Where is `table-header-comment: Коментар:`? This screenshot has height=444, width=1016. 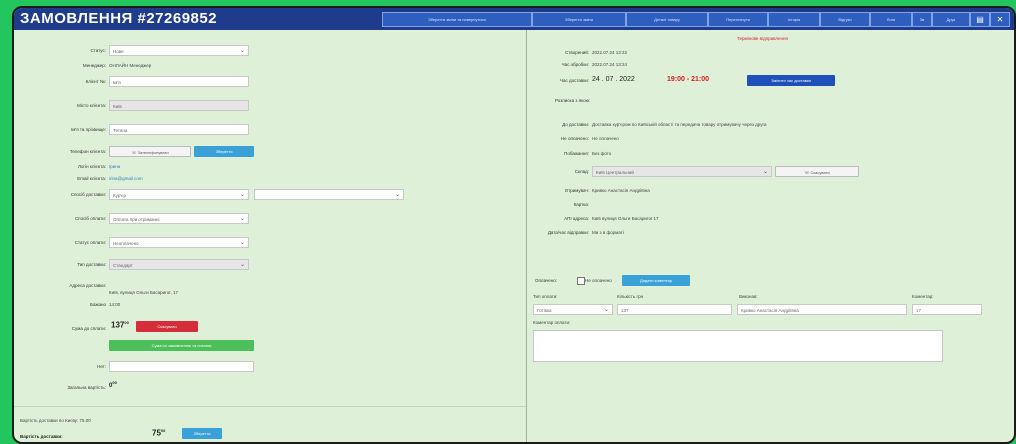 table-header-comment: Коментар: is located at coordinates (923, 296).